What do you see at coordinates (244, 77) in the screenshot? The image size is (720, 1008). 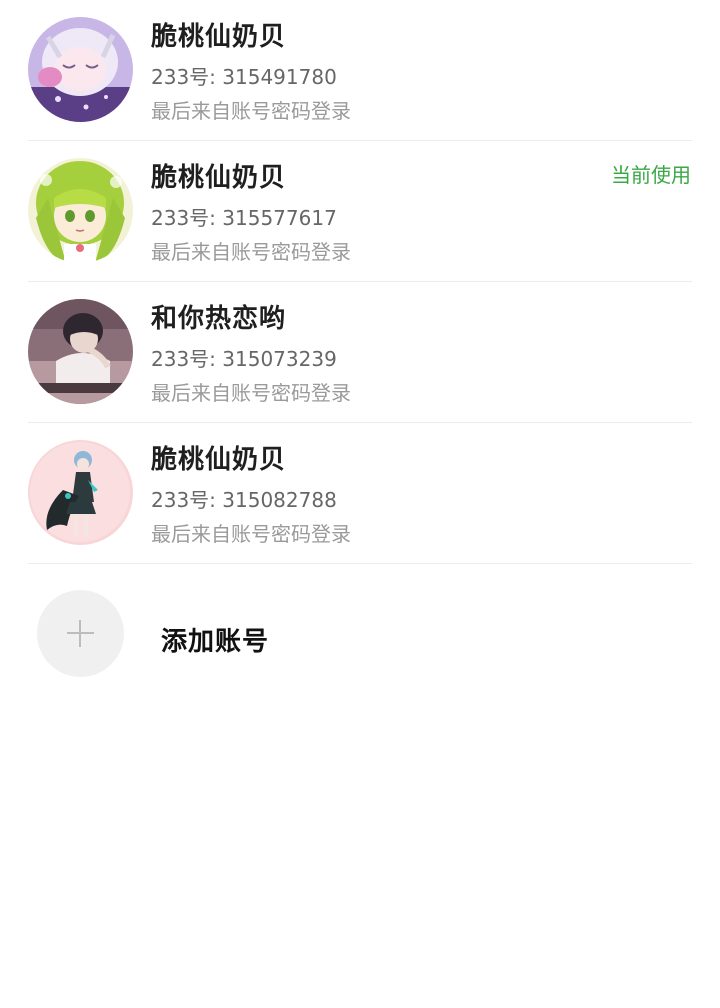 I see `account-id: 233号: 315491780` at bounding box center [244, 77].